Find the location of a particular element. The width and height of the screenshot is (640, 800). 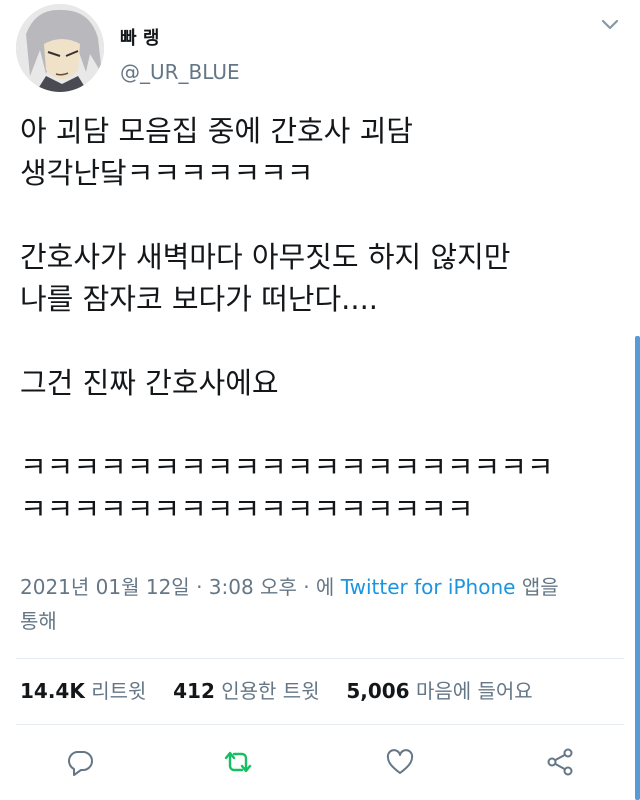

chevron-down-icon is located at coordinates (610, 24).